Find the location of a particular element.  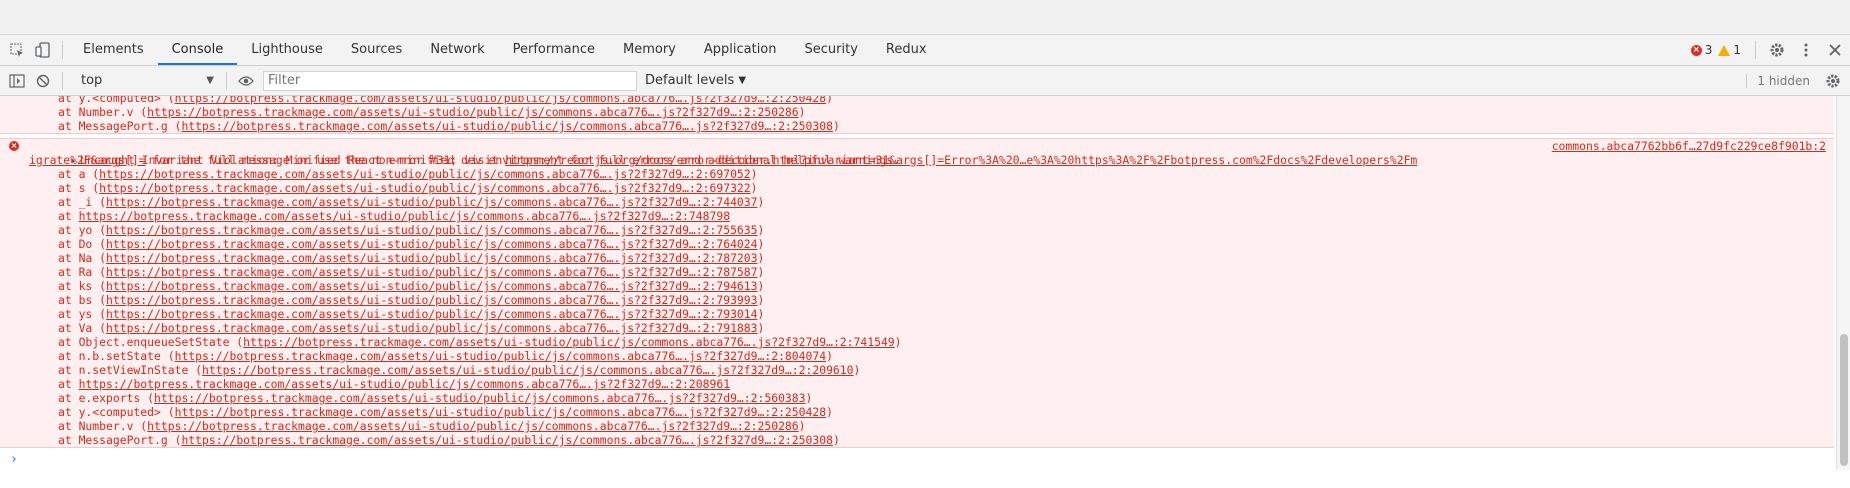

toolbar-separator is located at coordinates (62, 80).